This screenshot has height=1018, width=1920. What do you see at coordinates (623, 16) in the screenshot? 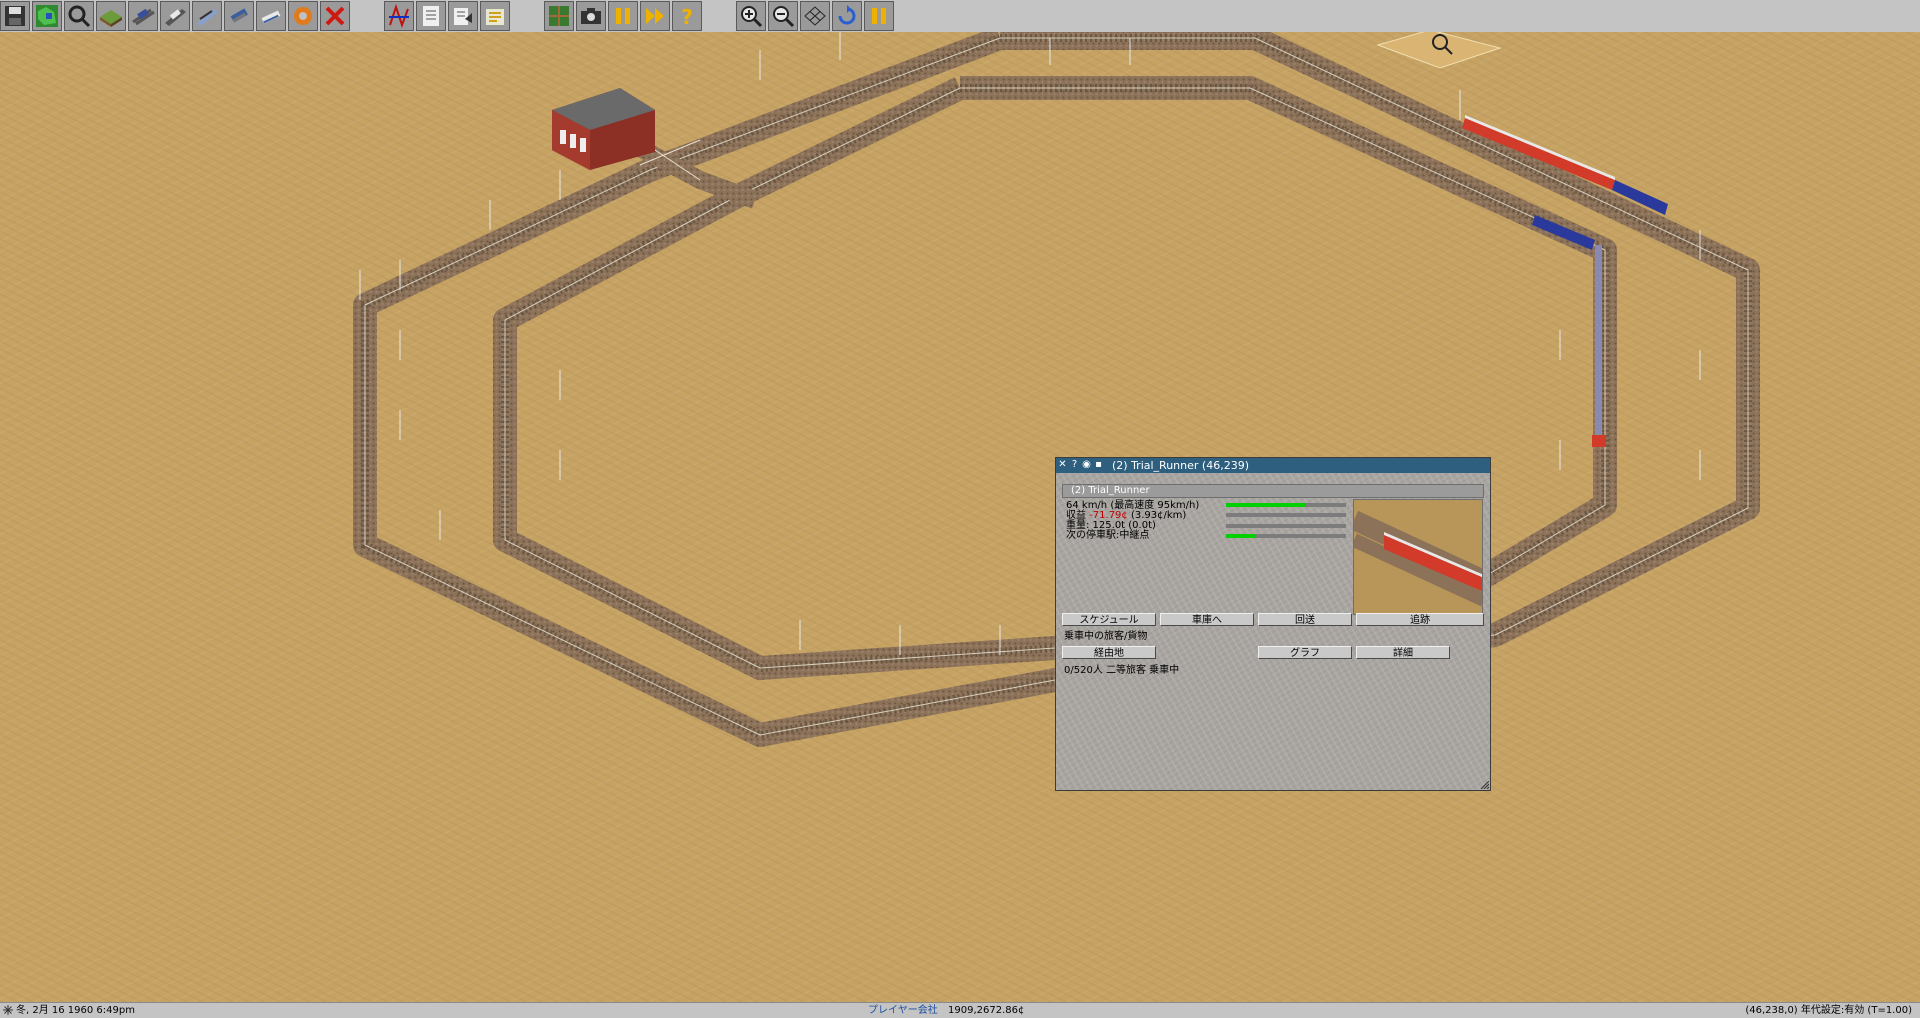
I see `pause-icon` at bounding box center [623, 16].